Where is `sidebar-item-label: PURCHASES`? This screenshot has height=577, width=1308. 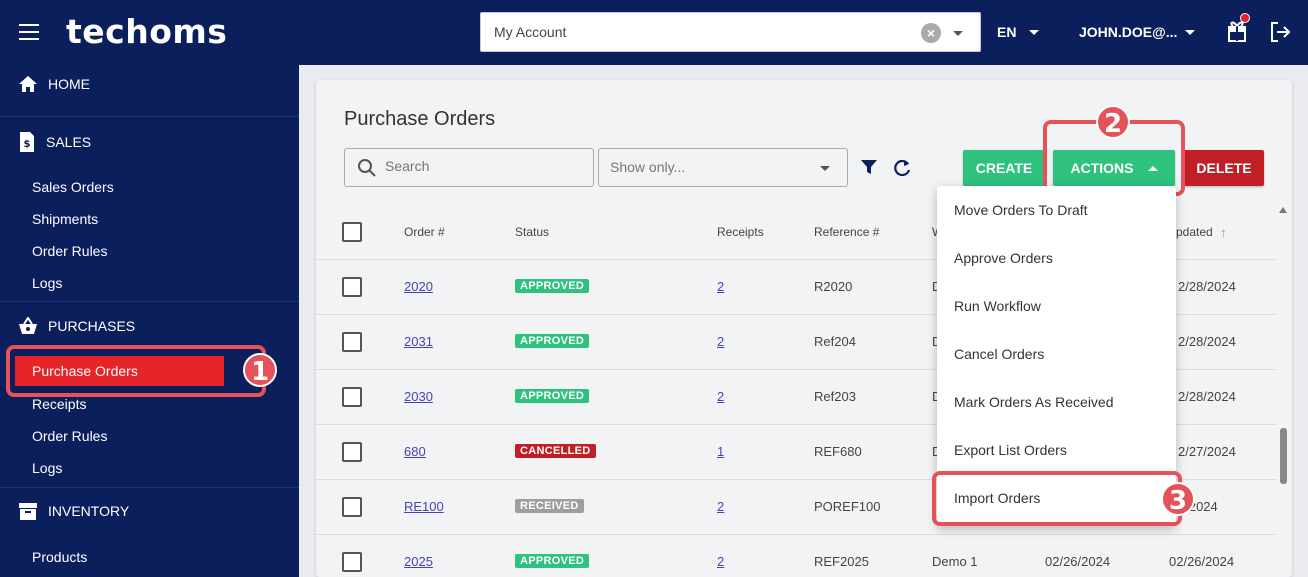
sidebar-item-label: PURCHASES is located at coordinates (92, 326).